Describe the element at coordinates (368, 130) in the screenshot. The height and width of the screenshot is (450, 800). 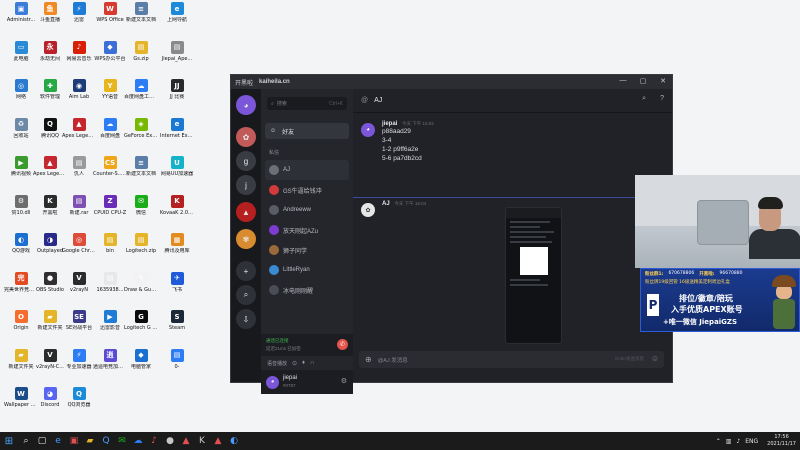
I see `message-avatar: ◕` at that location.